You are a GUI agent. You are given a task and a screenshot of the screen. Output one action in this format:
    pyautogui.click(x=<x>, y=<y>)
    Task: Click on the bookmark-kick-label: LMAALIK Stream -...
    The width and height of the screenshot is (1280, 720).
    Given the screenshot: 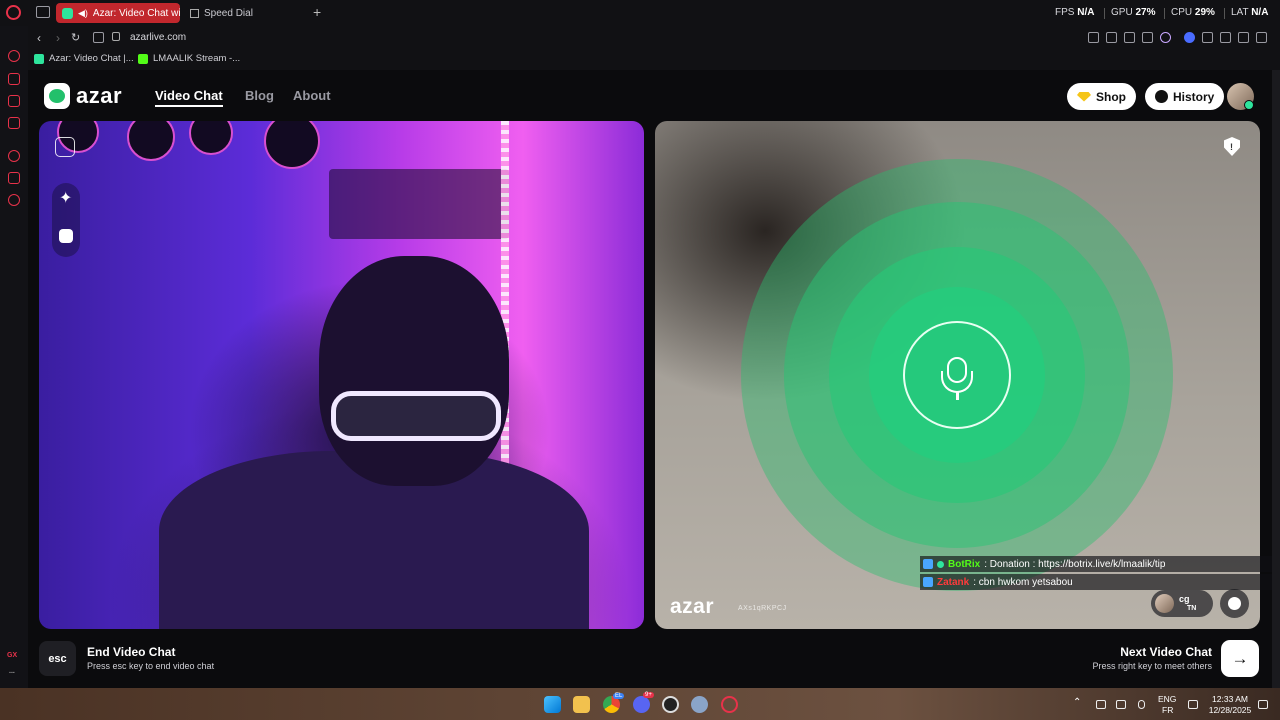 What is the action you would take?
    pyautogui.click(x=197, y=58)
    